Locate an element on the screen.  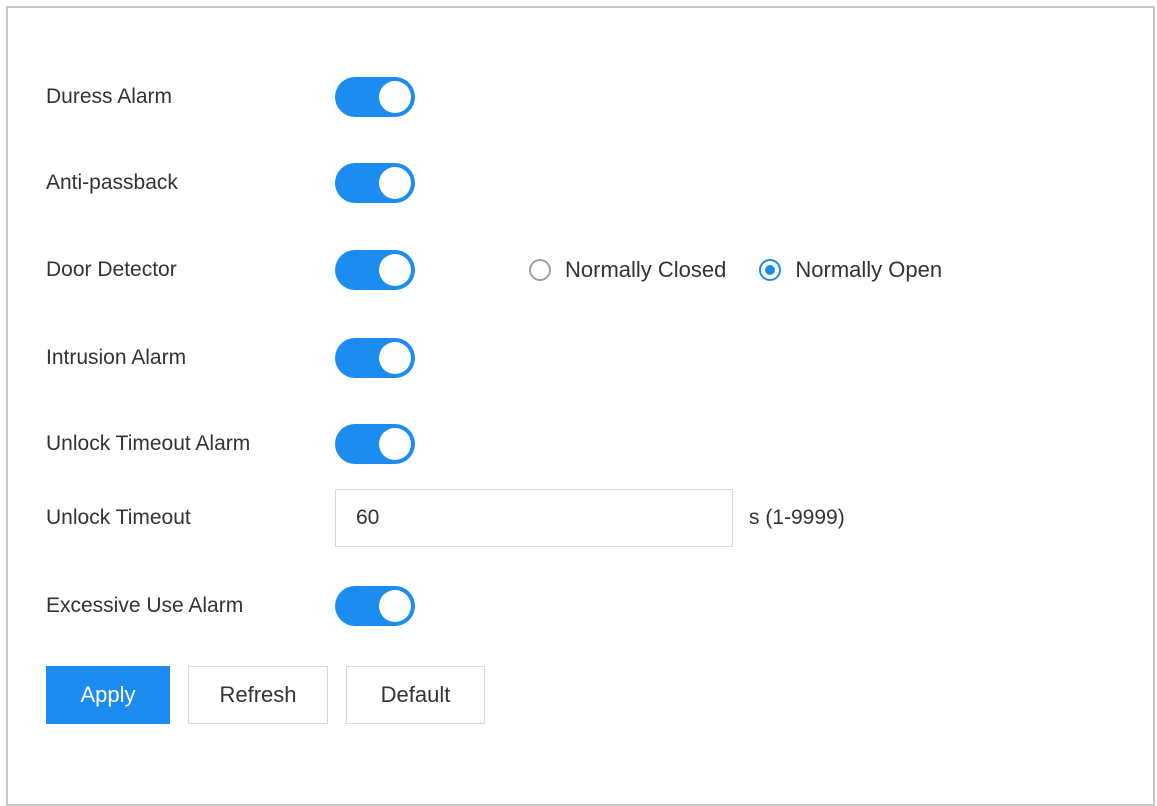
door-detector-label: Door Detector is located at coordinates (111, 269).